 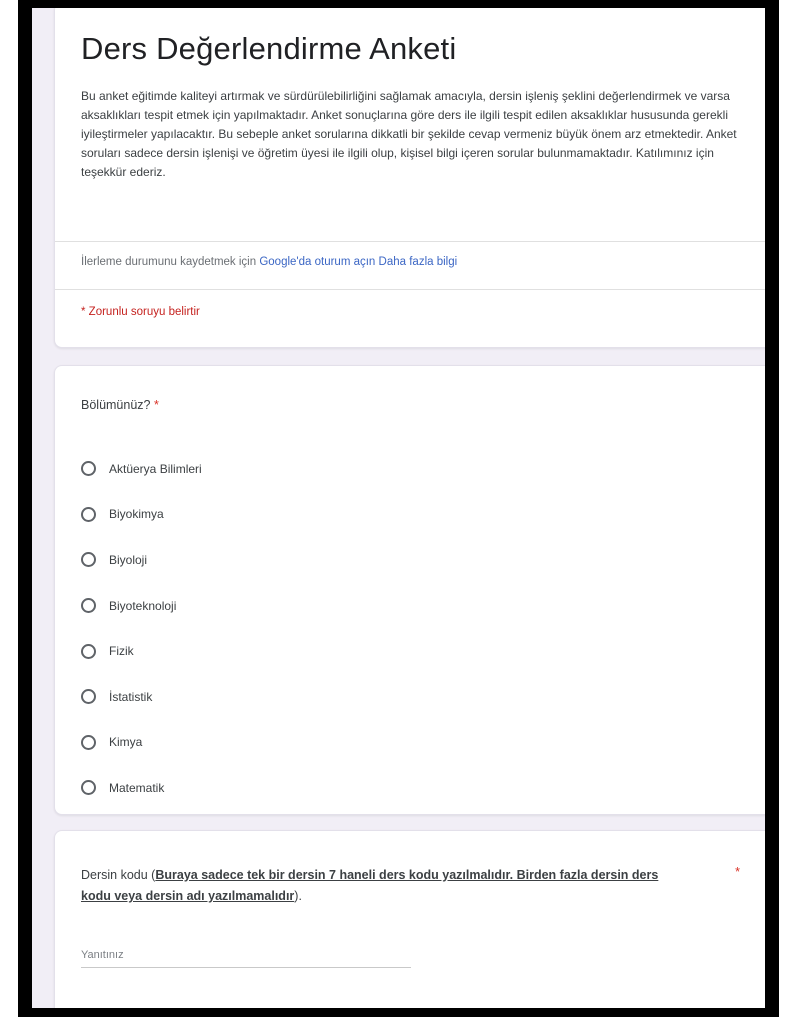 I want to click on radio-option: Aktüerya Bilimleri, so click(x=141, y=469).